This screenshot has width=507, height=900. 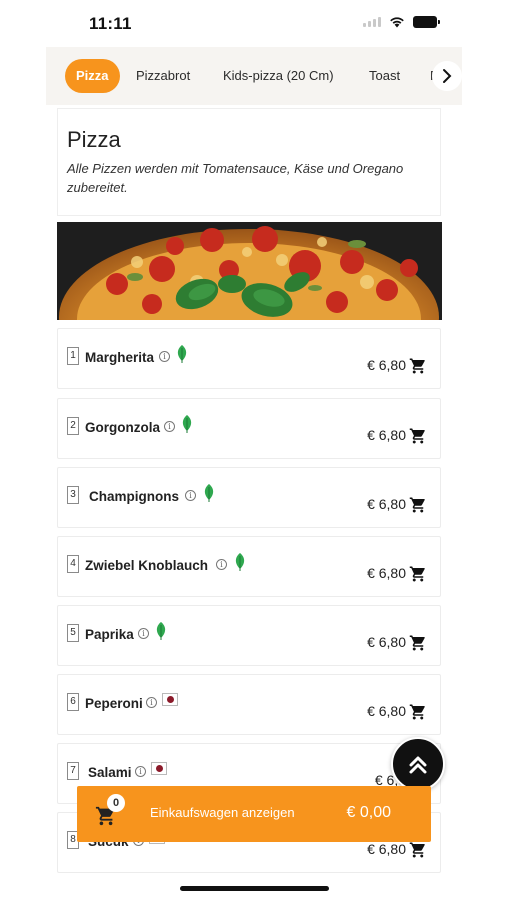 I want to click on status-bar: 11:11, so click(x=253, y=23).